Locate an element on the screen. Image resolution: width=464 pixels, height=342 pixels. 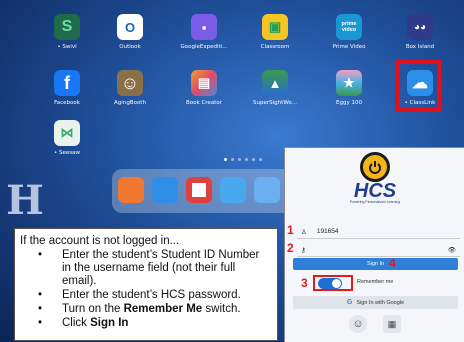
swivl-icon: S is located at coordinates (67, 27).